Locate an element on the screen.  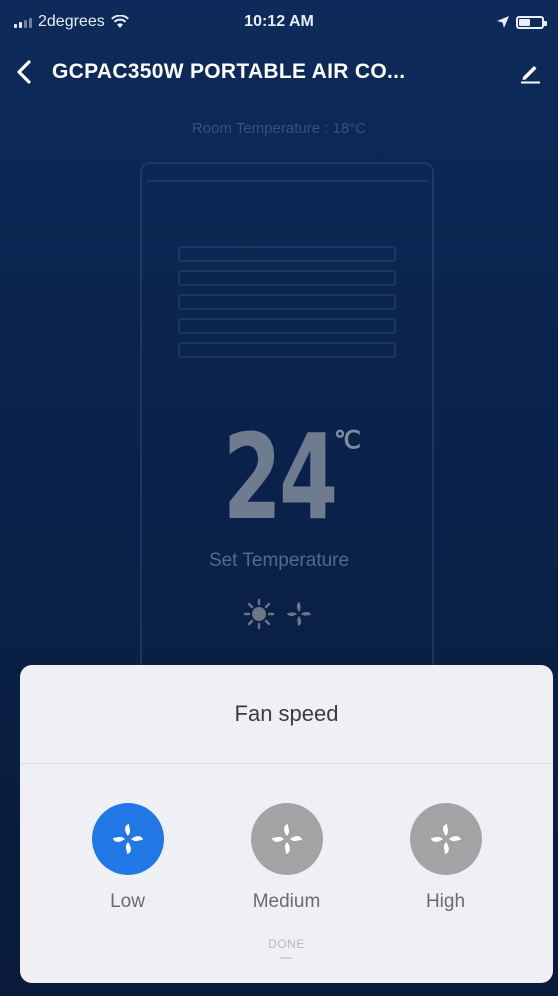
edit-button is located at coordinates (522, 72).